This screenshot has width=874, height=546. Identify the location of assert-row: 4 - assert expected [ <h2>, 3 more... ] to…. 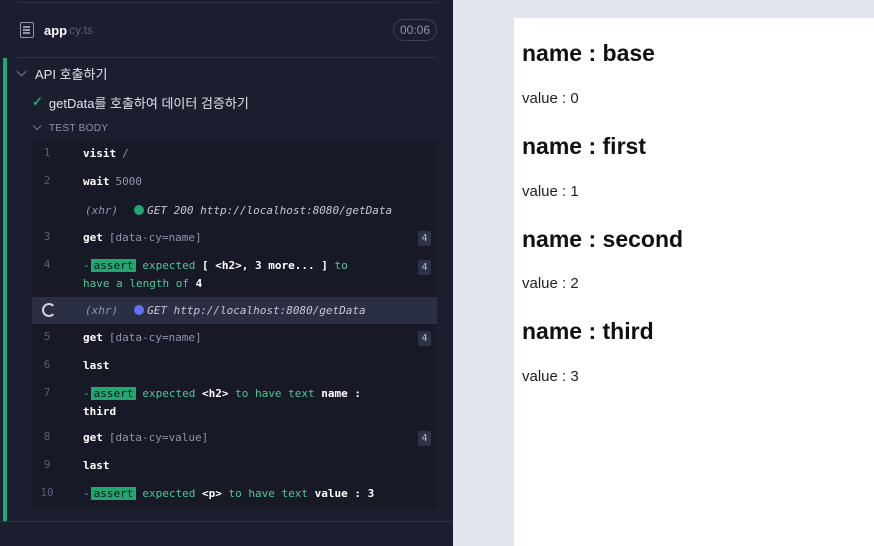
(234, 275).